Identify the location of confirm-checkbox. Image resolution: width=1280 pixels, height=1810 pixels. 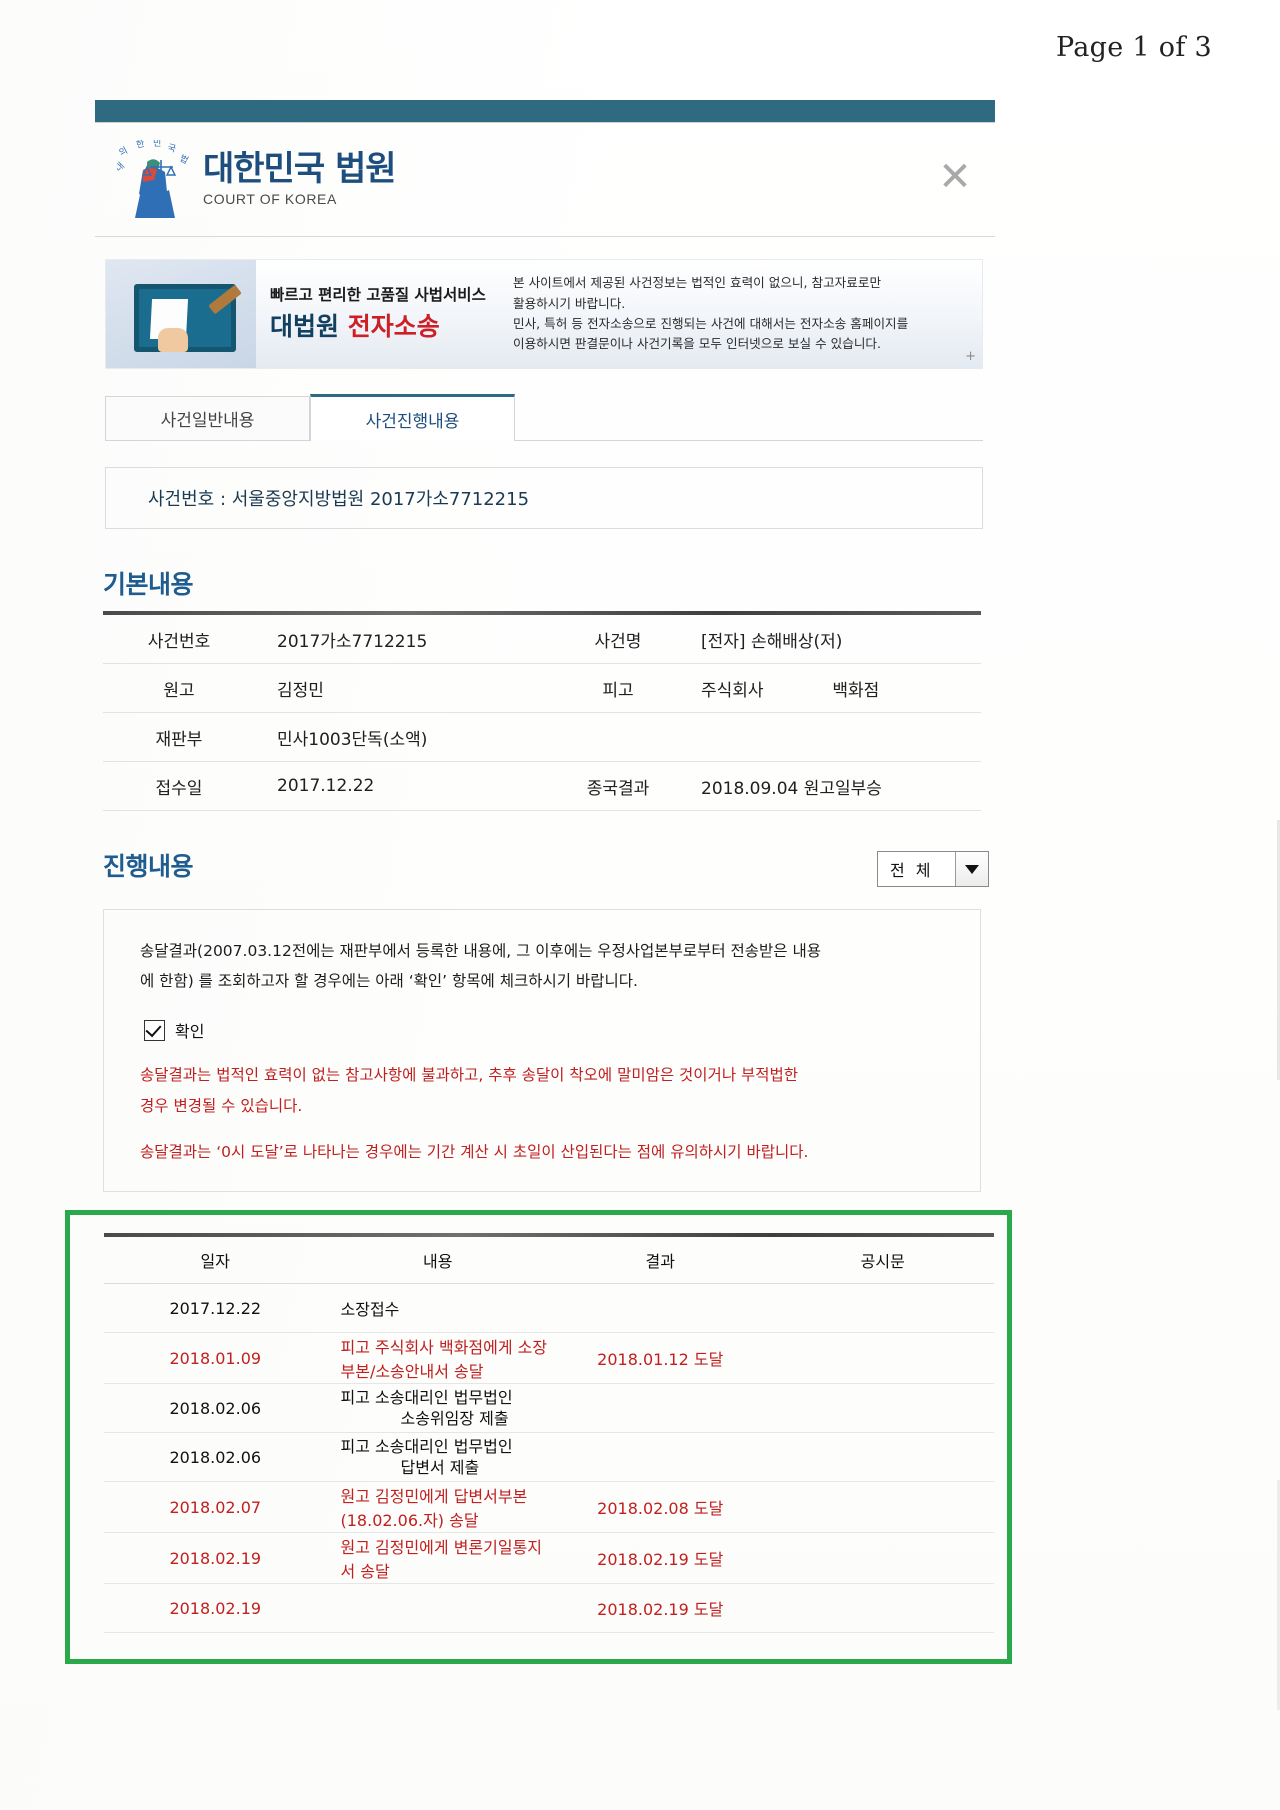
(154, 1030).